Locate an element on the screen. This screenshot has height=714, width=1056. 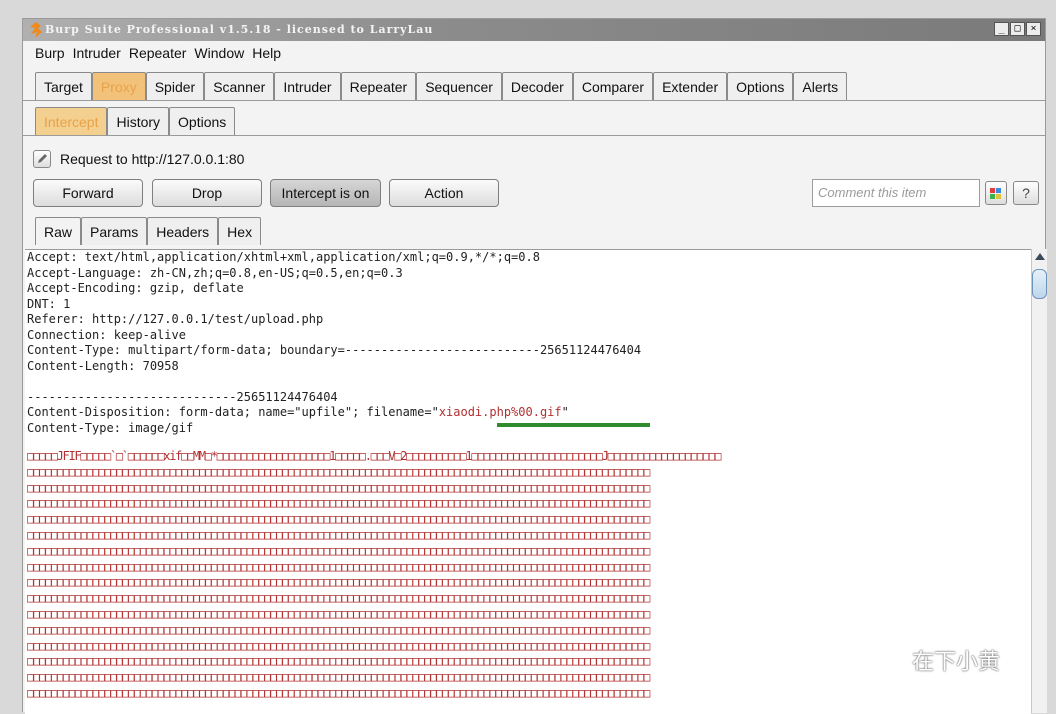
watermark: 在下小黄 is located at coordinates (936, 660).